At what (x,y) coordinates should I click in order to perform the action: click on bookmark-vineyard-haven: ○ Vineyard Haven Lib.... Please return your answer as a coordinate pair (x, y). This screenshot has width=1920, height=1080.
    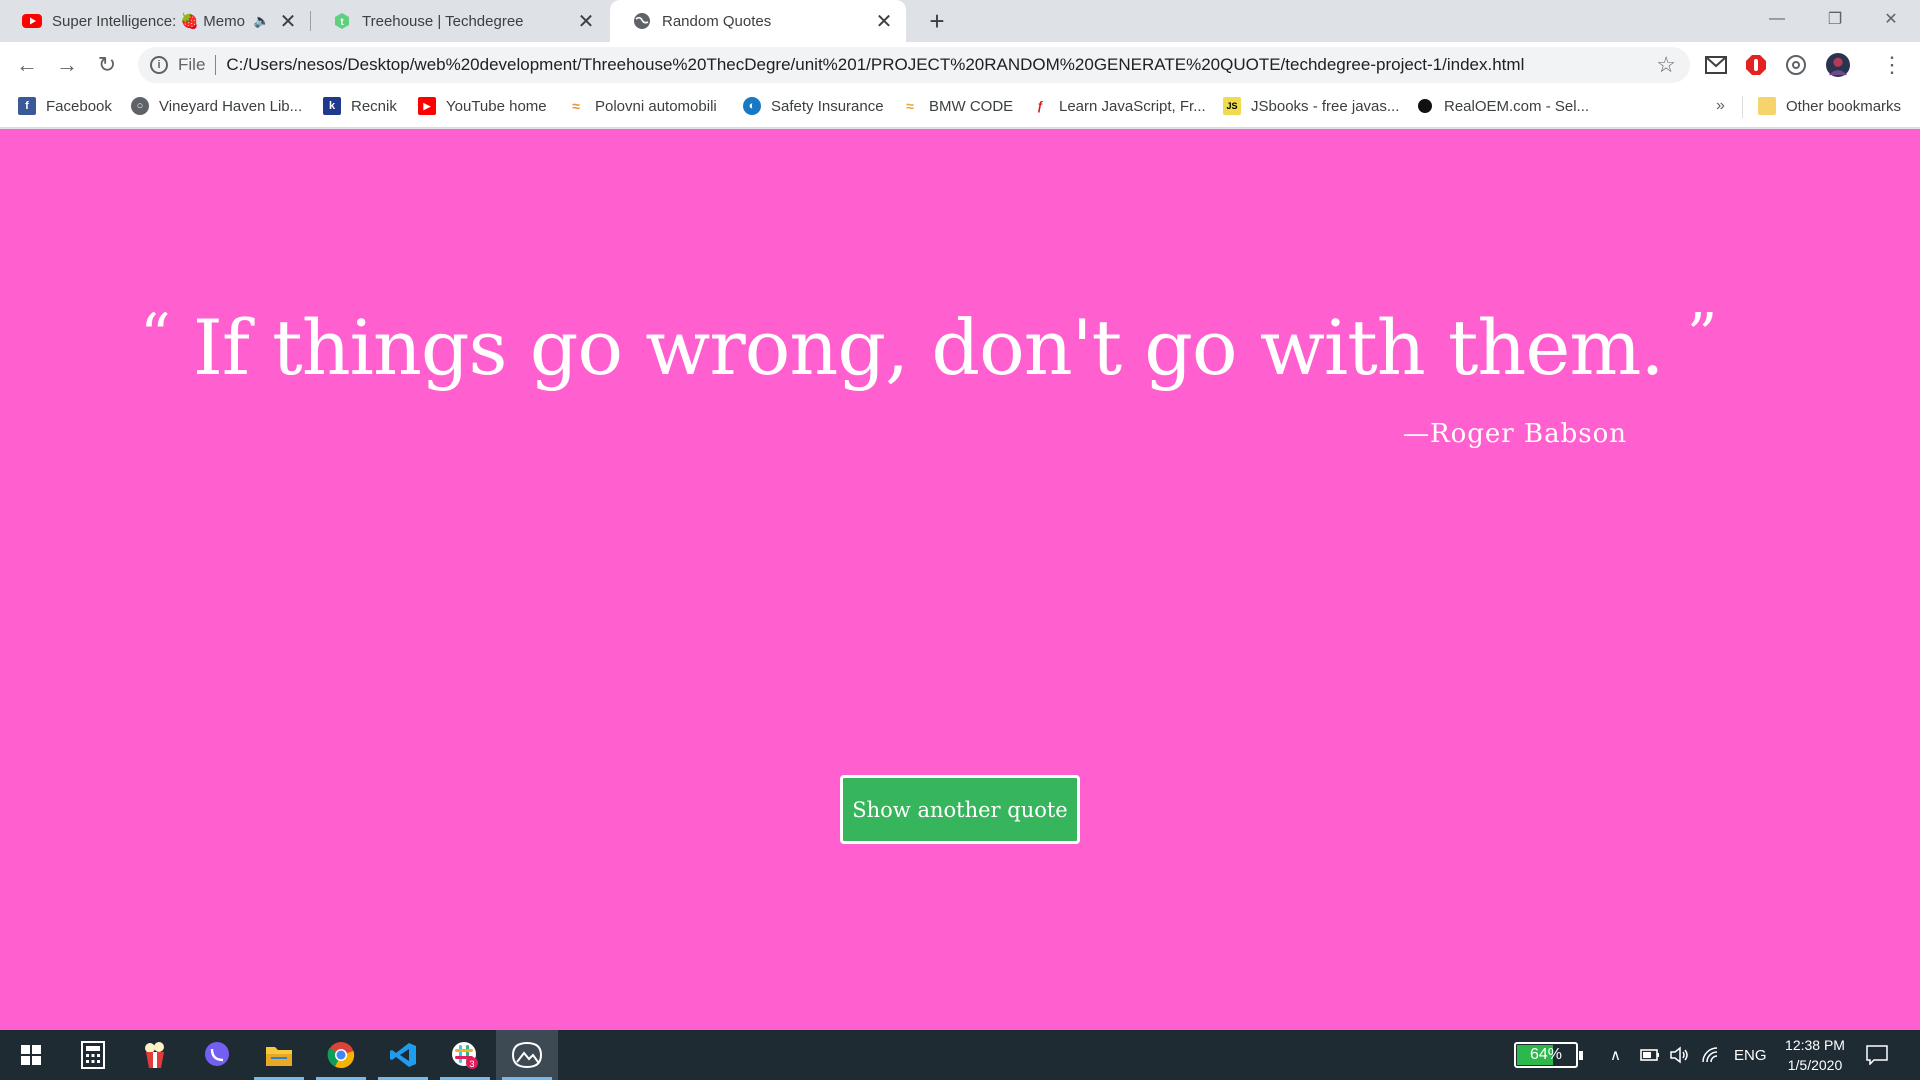
    Looking at the image, I should click on (216, 106).